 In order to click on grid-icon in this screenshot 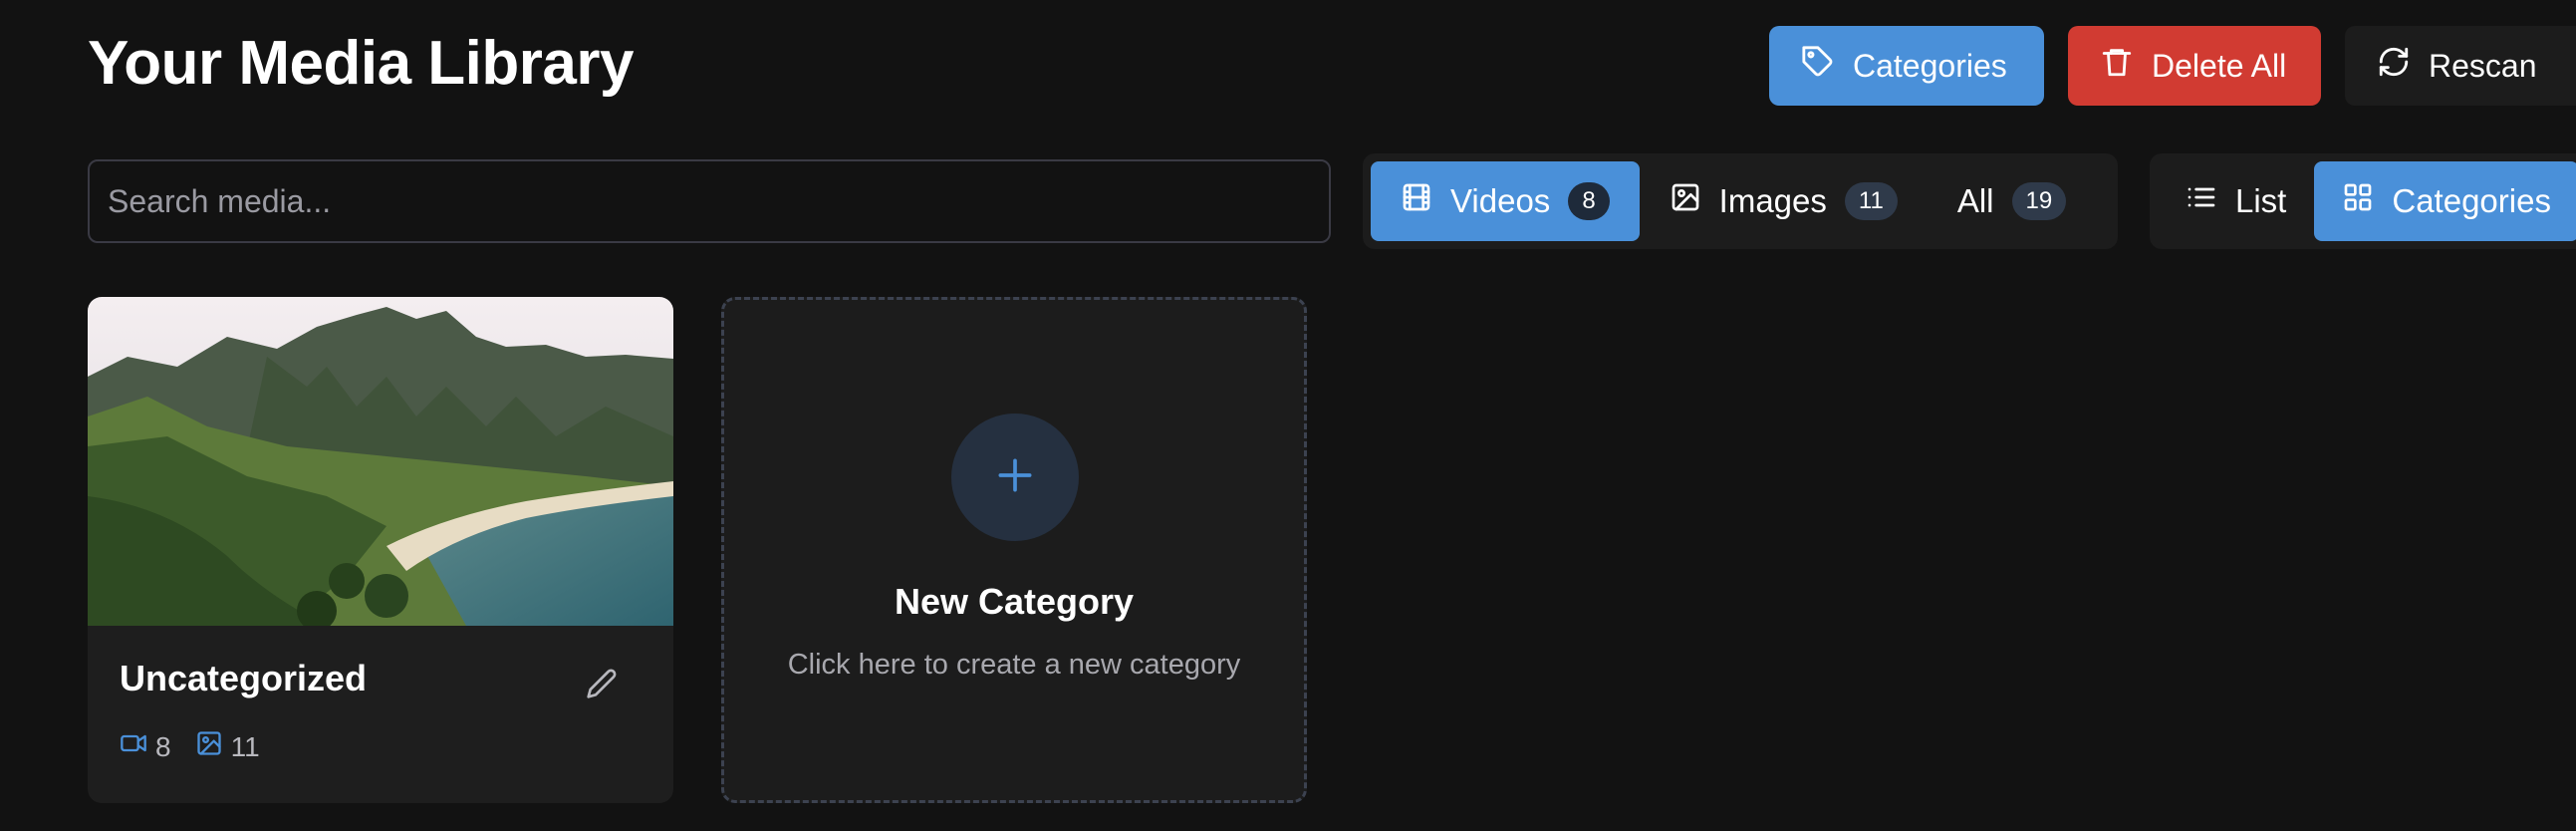, I will do `click(2358, 201)`.